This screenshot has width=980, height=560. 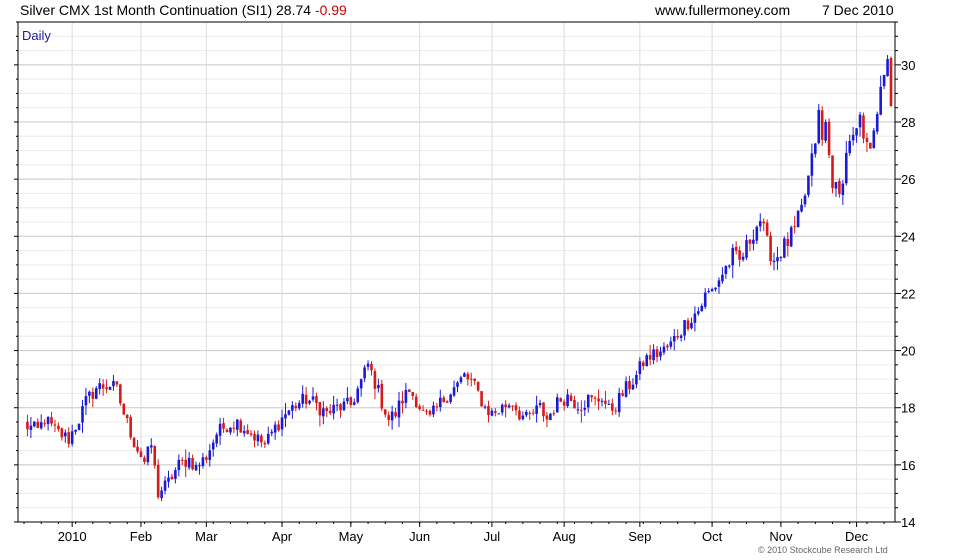 What do you see at coordinates (492, 536) in the screenshot?
I see `x-tick-label: Jul` at bounding box center [492, 536].